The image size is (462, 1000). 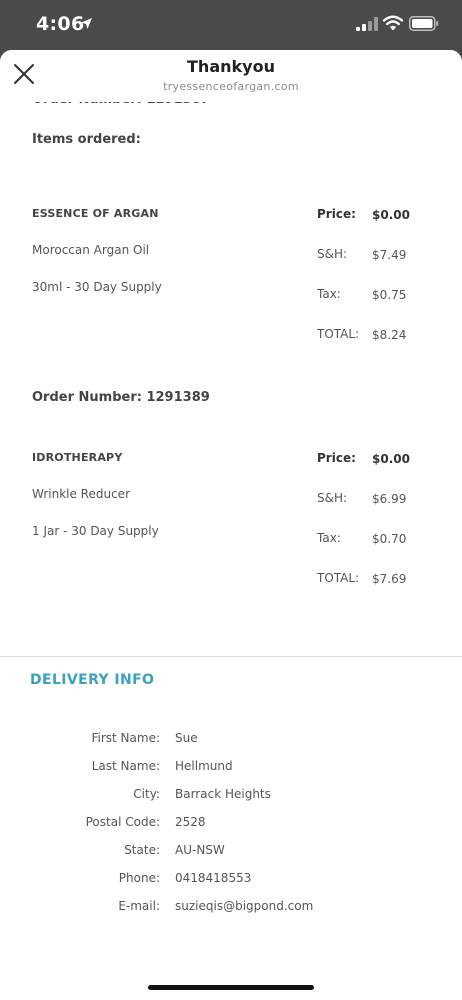 I want to click on section-divider, so click(x=231, y=656).